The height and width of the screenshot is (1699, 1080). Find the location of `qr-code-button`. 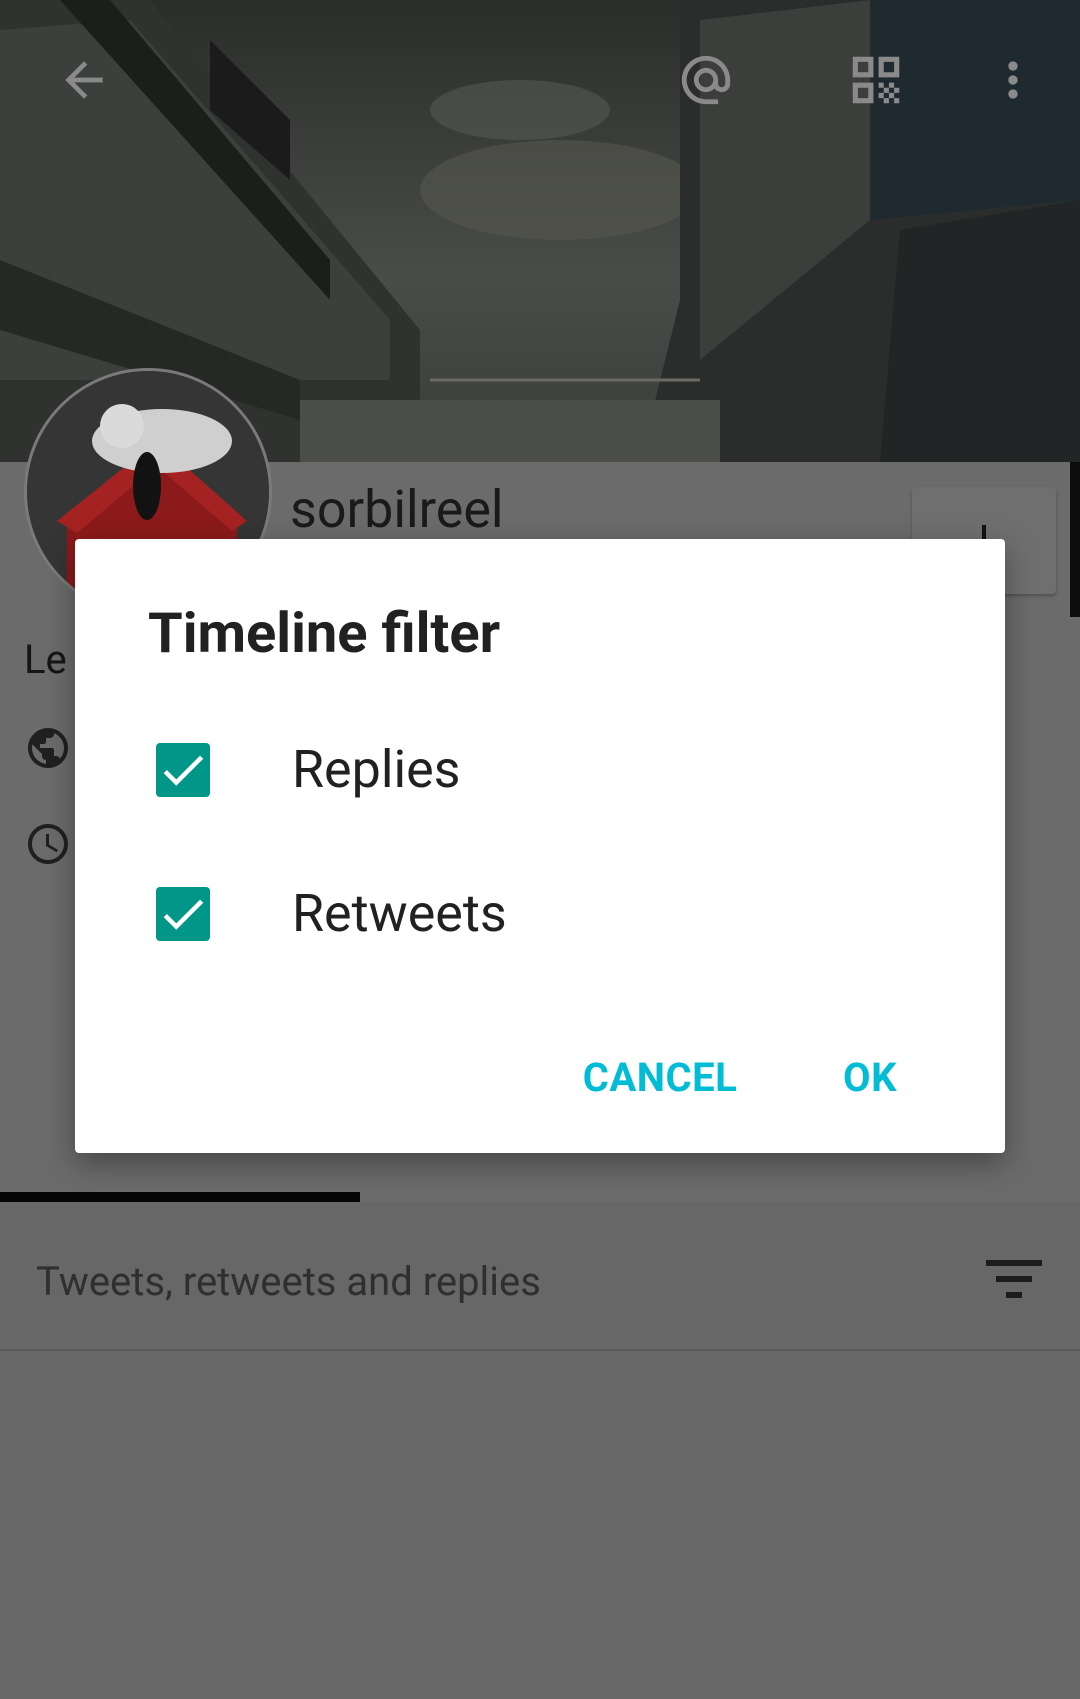

qr-code-button is located at coordinates (876, 80).